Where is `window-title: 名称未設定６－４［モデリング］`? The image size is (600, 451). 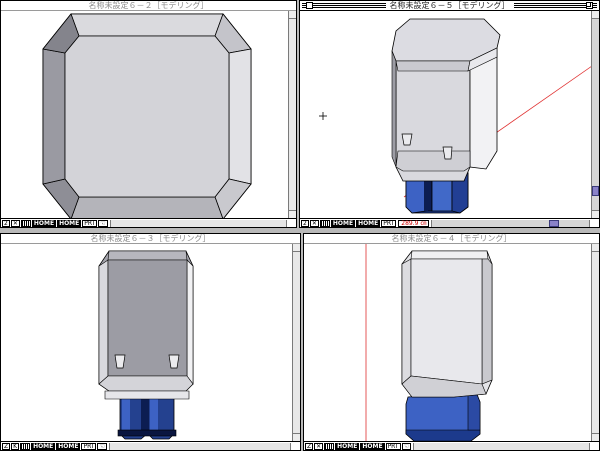
window-title: 名称未設定６－４［モデリング］ is located at coordinates (451, 238).